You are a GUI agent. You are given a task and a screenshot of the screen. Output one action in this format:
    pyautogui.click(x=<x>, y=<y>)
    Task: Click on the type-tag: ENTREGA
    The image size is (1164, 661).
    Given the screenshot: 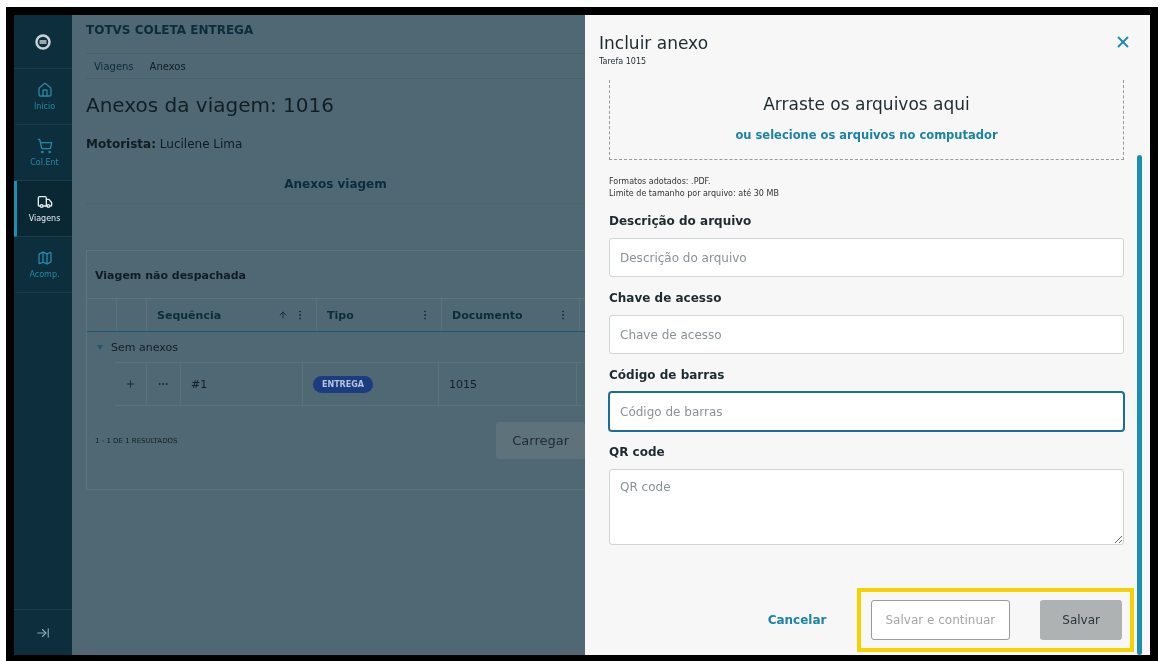 What is the action you would take?
    pyautogui.click(x=343, y=384)
    